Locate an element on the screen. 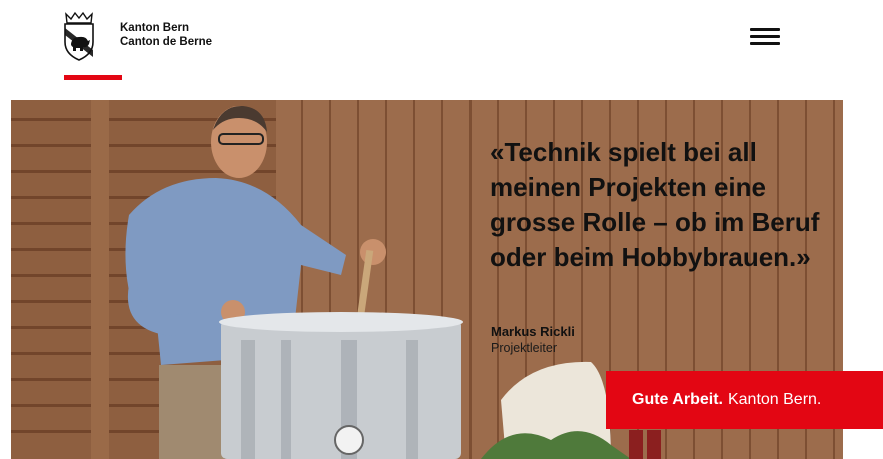 The image size is (883, 459). person-name: Markus Rickli is located at coordinates (533, 331).